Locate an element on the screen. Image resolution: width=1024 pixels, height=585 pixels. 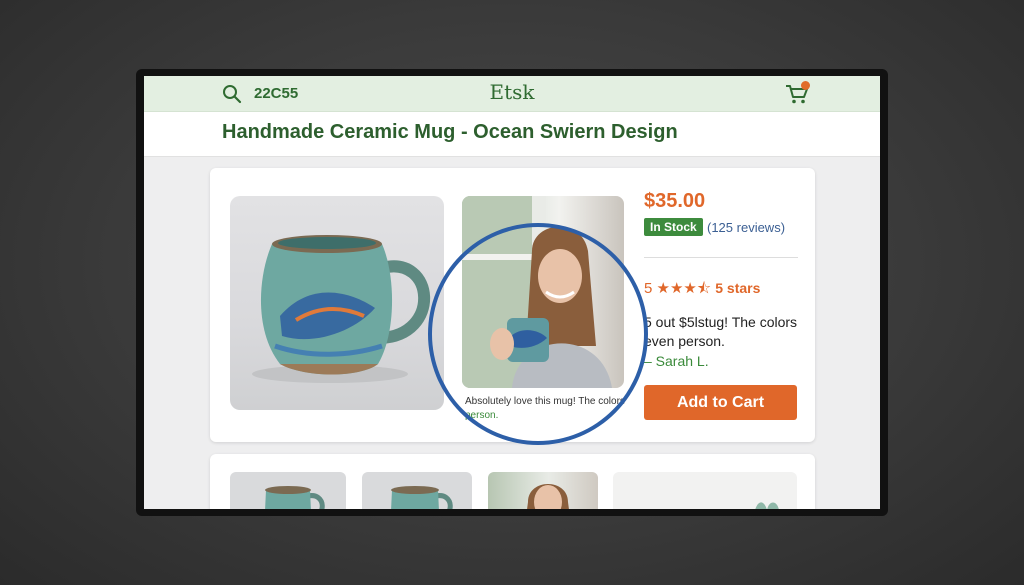
related-items-card is located at coordinates (512, 481).